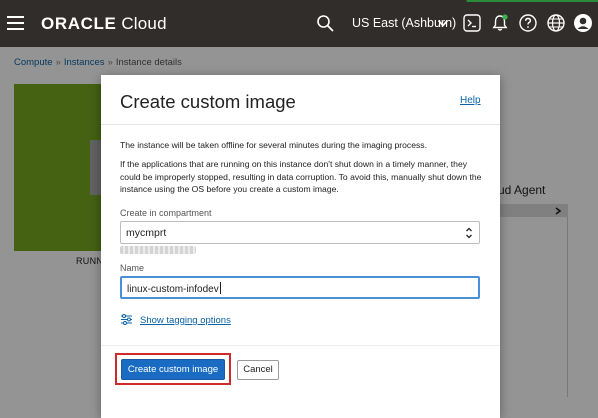 This screenshot has width=598, height=418. Describe the element at coordinates (300, 345) in the screenshot. I see `footer-divider` at that location.